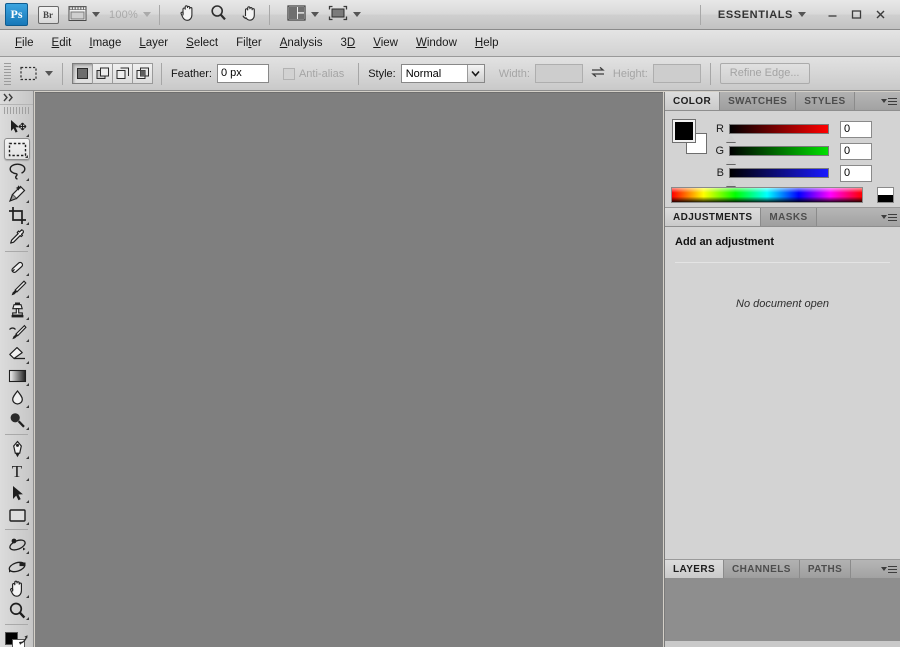  What do you see at coordinates (219, 15) in the screenshot?
I see `zoom-tool-button` at bounding box center [219, 15].